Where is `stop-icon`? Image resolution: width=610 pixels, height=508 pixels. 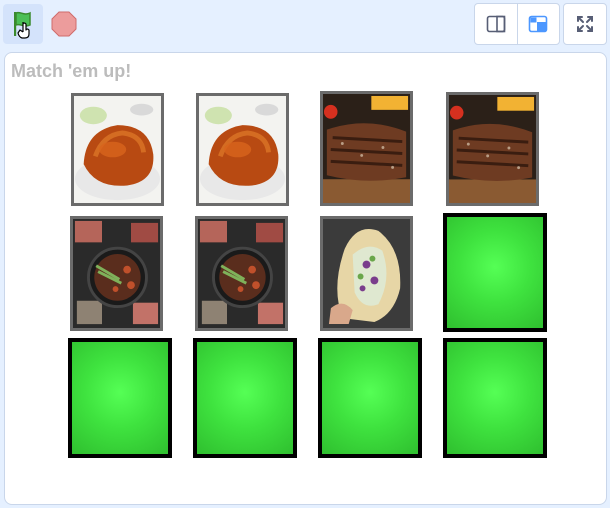 stop-icon is located at coordinates (64, 24).